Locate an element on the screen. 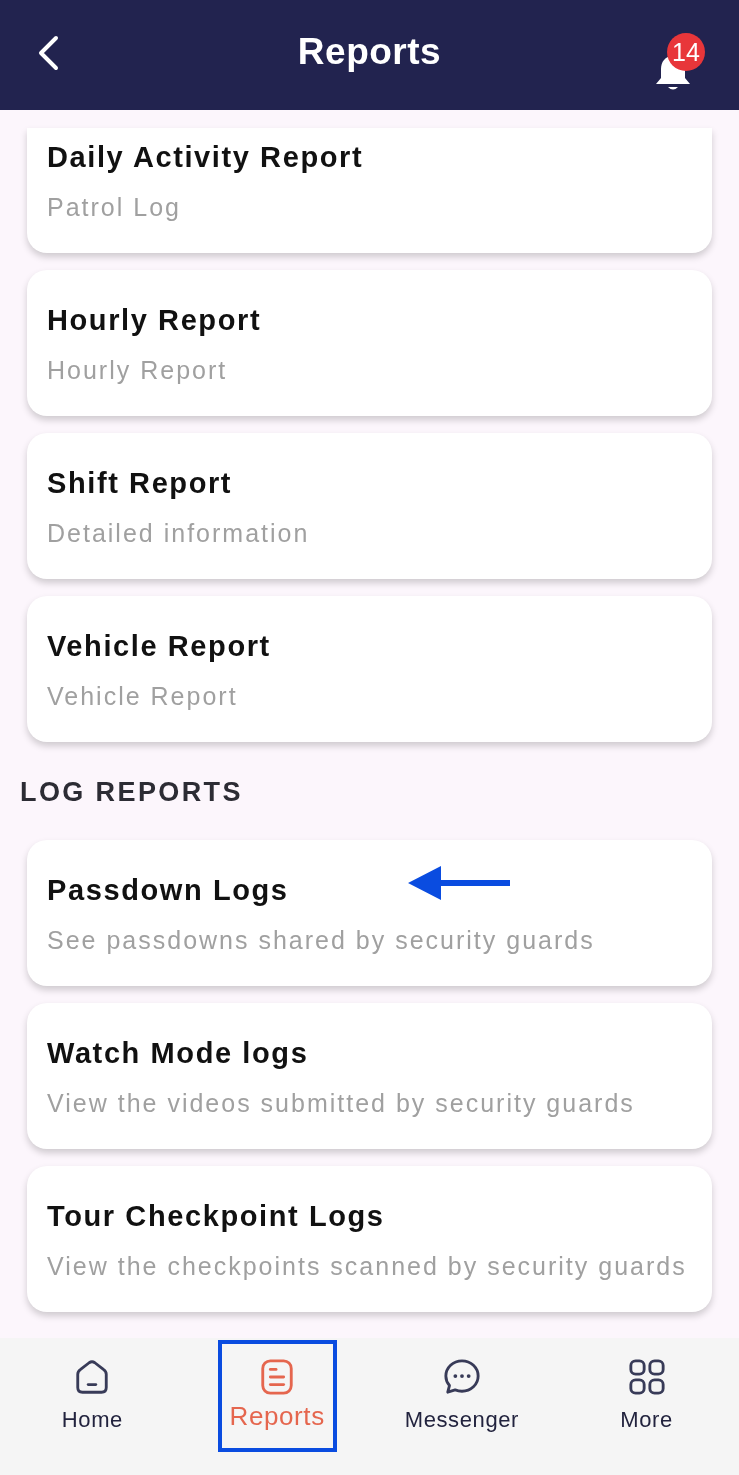  section-heading: LOG REPORTS is located at coordinates (131, 792).